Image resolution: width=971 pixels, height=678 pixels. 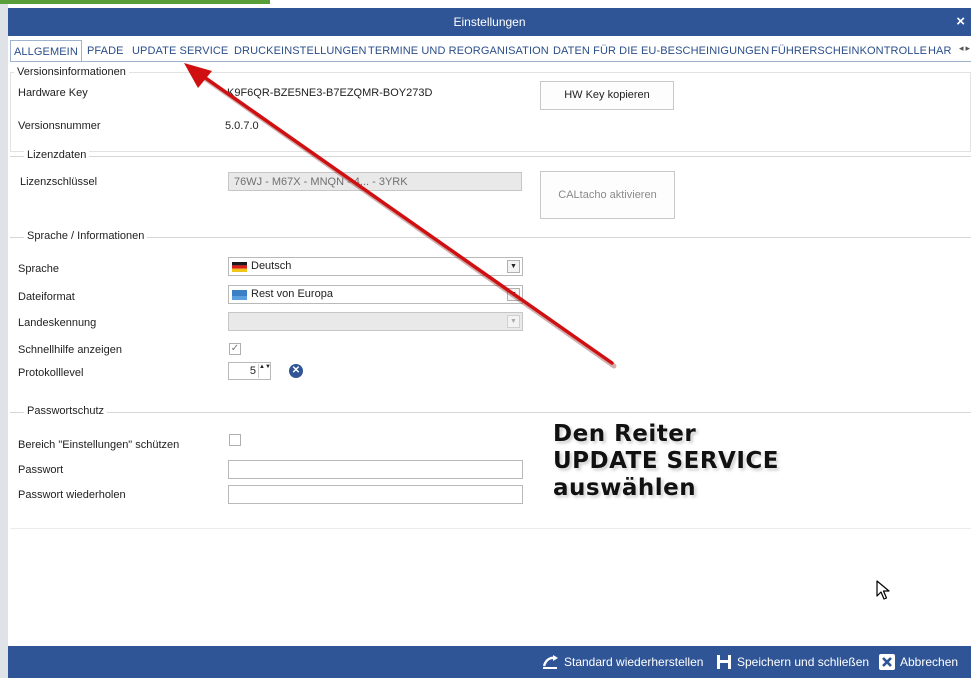 What do you see at coordinates (59, 126) in the screenshot?
I see `version-label: Versionsnummer` at bounding box center [59, 126].